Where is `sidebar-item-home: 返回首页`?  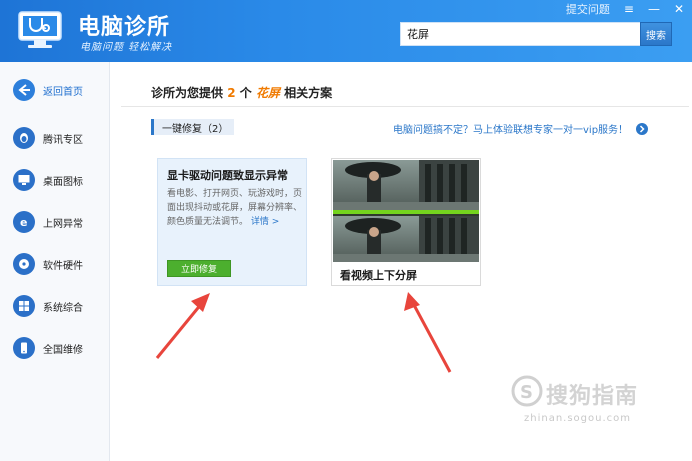 sidebar-item-home: 返回首页 is located at coordinates (55, 90).